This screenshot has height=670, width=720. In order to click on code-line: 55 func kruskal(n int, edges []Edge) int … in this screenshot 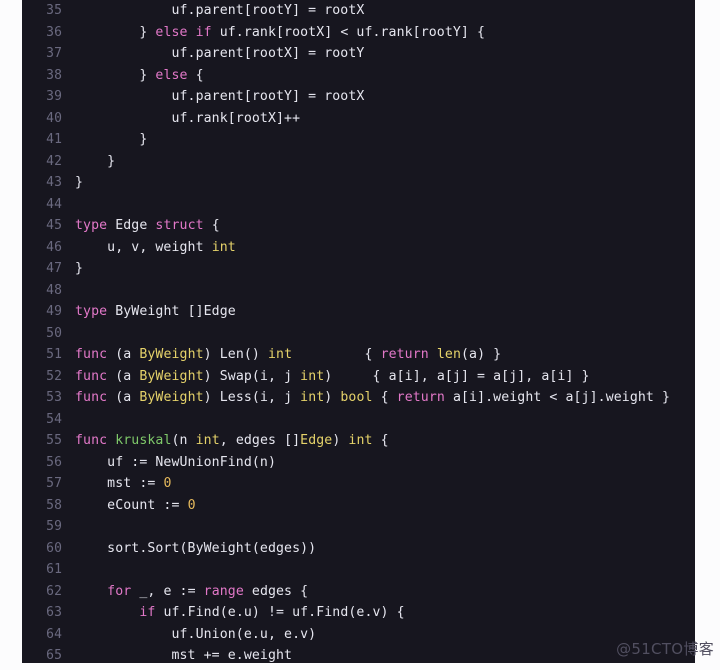, I will do `click(358, 441)`.